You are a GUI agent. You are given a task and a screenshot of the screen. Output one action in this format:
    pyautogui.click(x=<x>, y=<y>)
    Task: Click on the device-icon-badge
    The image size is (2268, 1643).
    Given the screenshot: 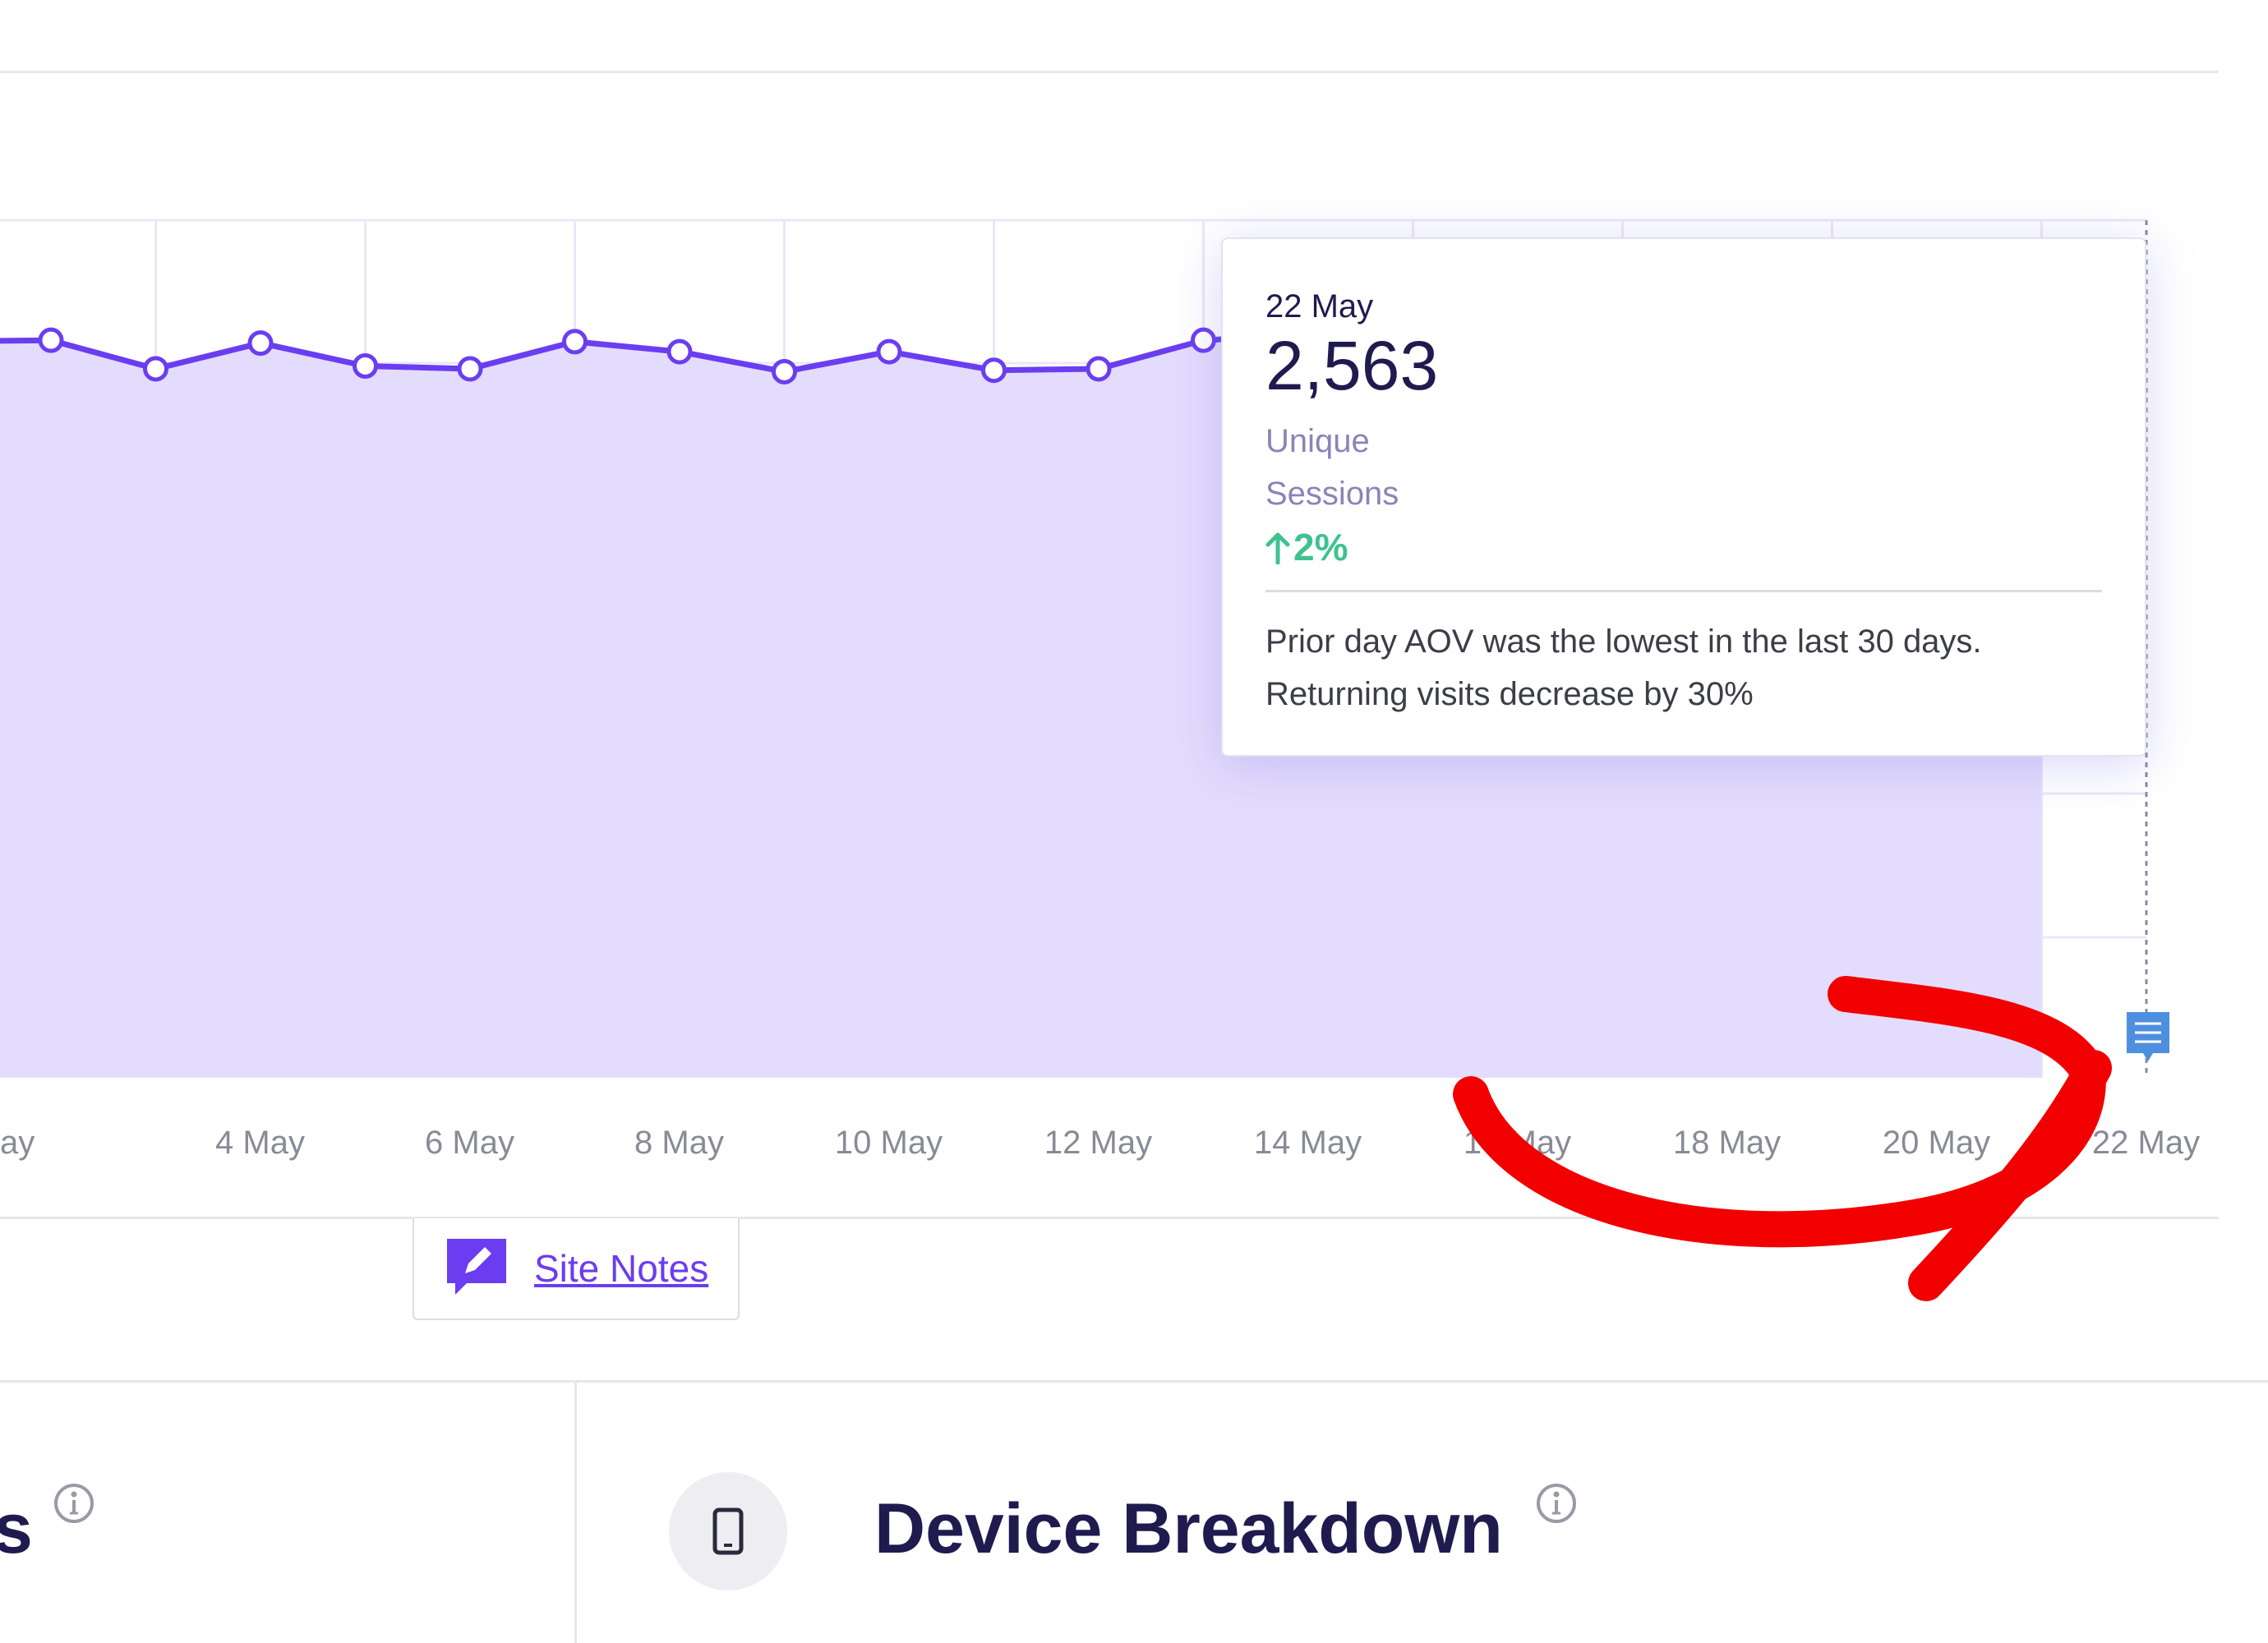 What is the action you would take?
    pyautogui.click(x=728, y=1531)
    